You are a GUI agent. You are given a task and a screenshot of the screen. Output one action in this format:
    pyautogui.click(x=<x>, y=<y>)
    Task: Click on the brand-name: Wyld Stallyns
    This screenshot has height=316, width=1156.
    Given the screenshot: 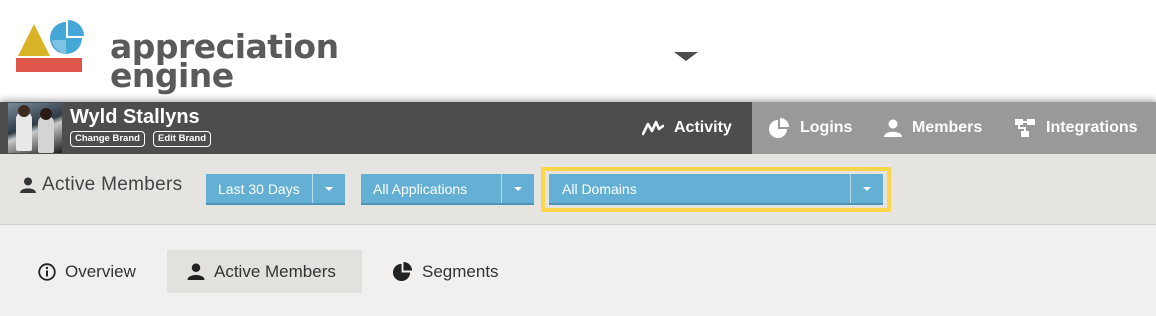 What is the action you would take?
    pyautogui.click(x=135, y=117)
    